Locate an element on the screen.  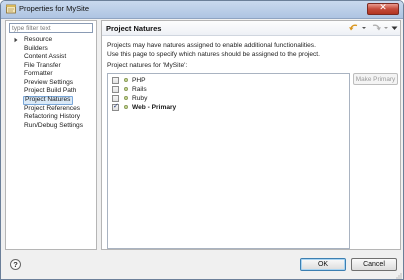
nature-checkbox-php is located at coordinates (115, 80).